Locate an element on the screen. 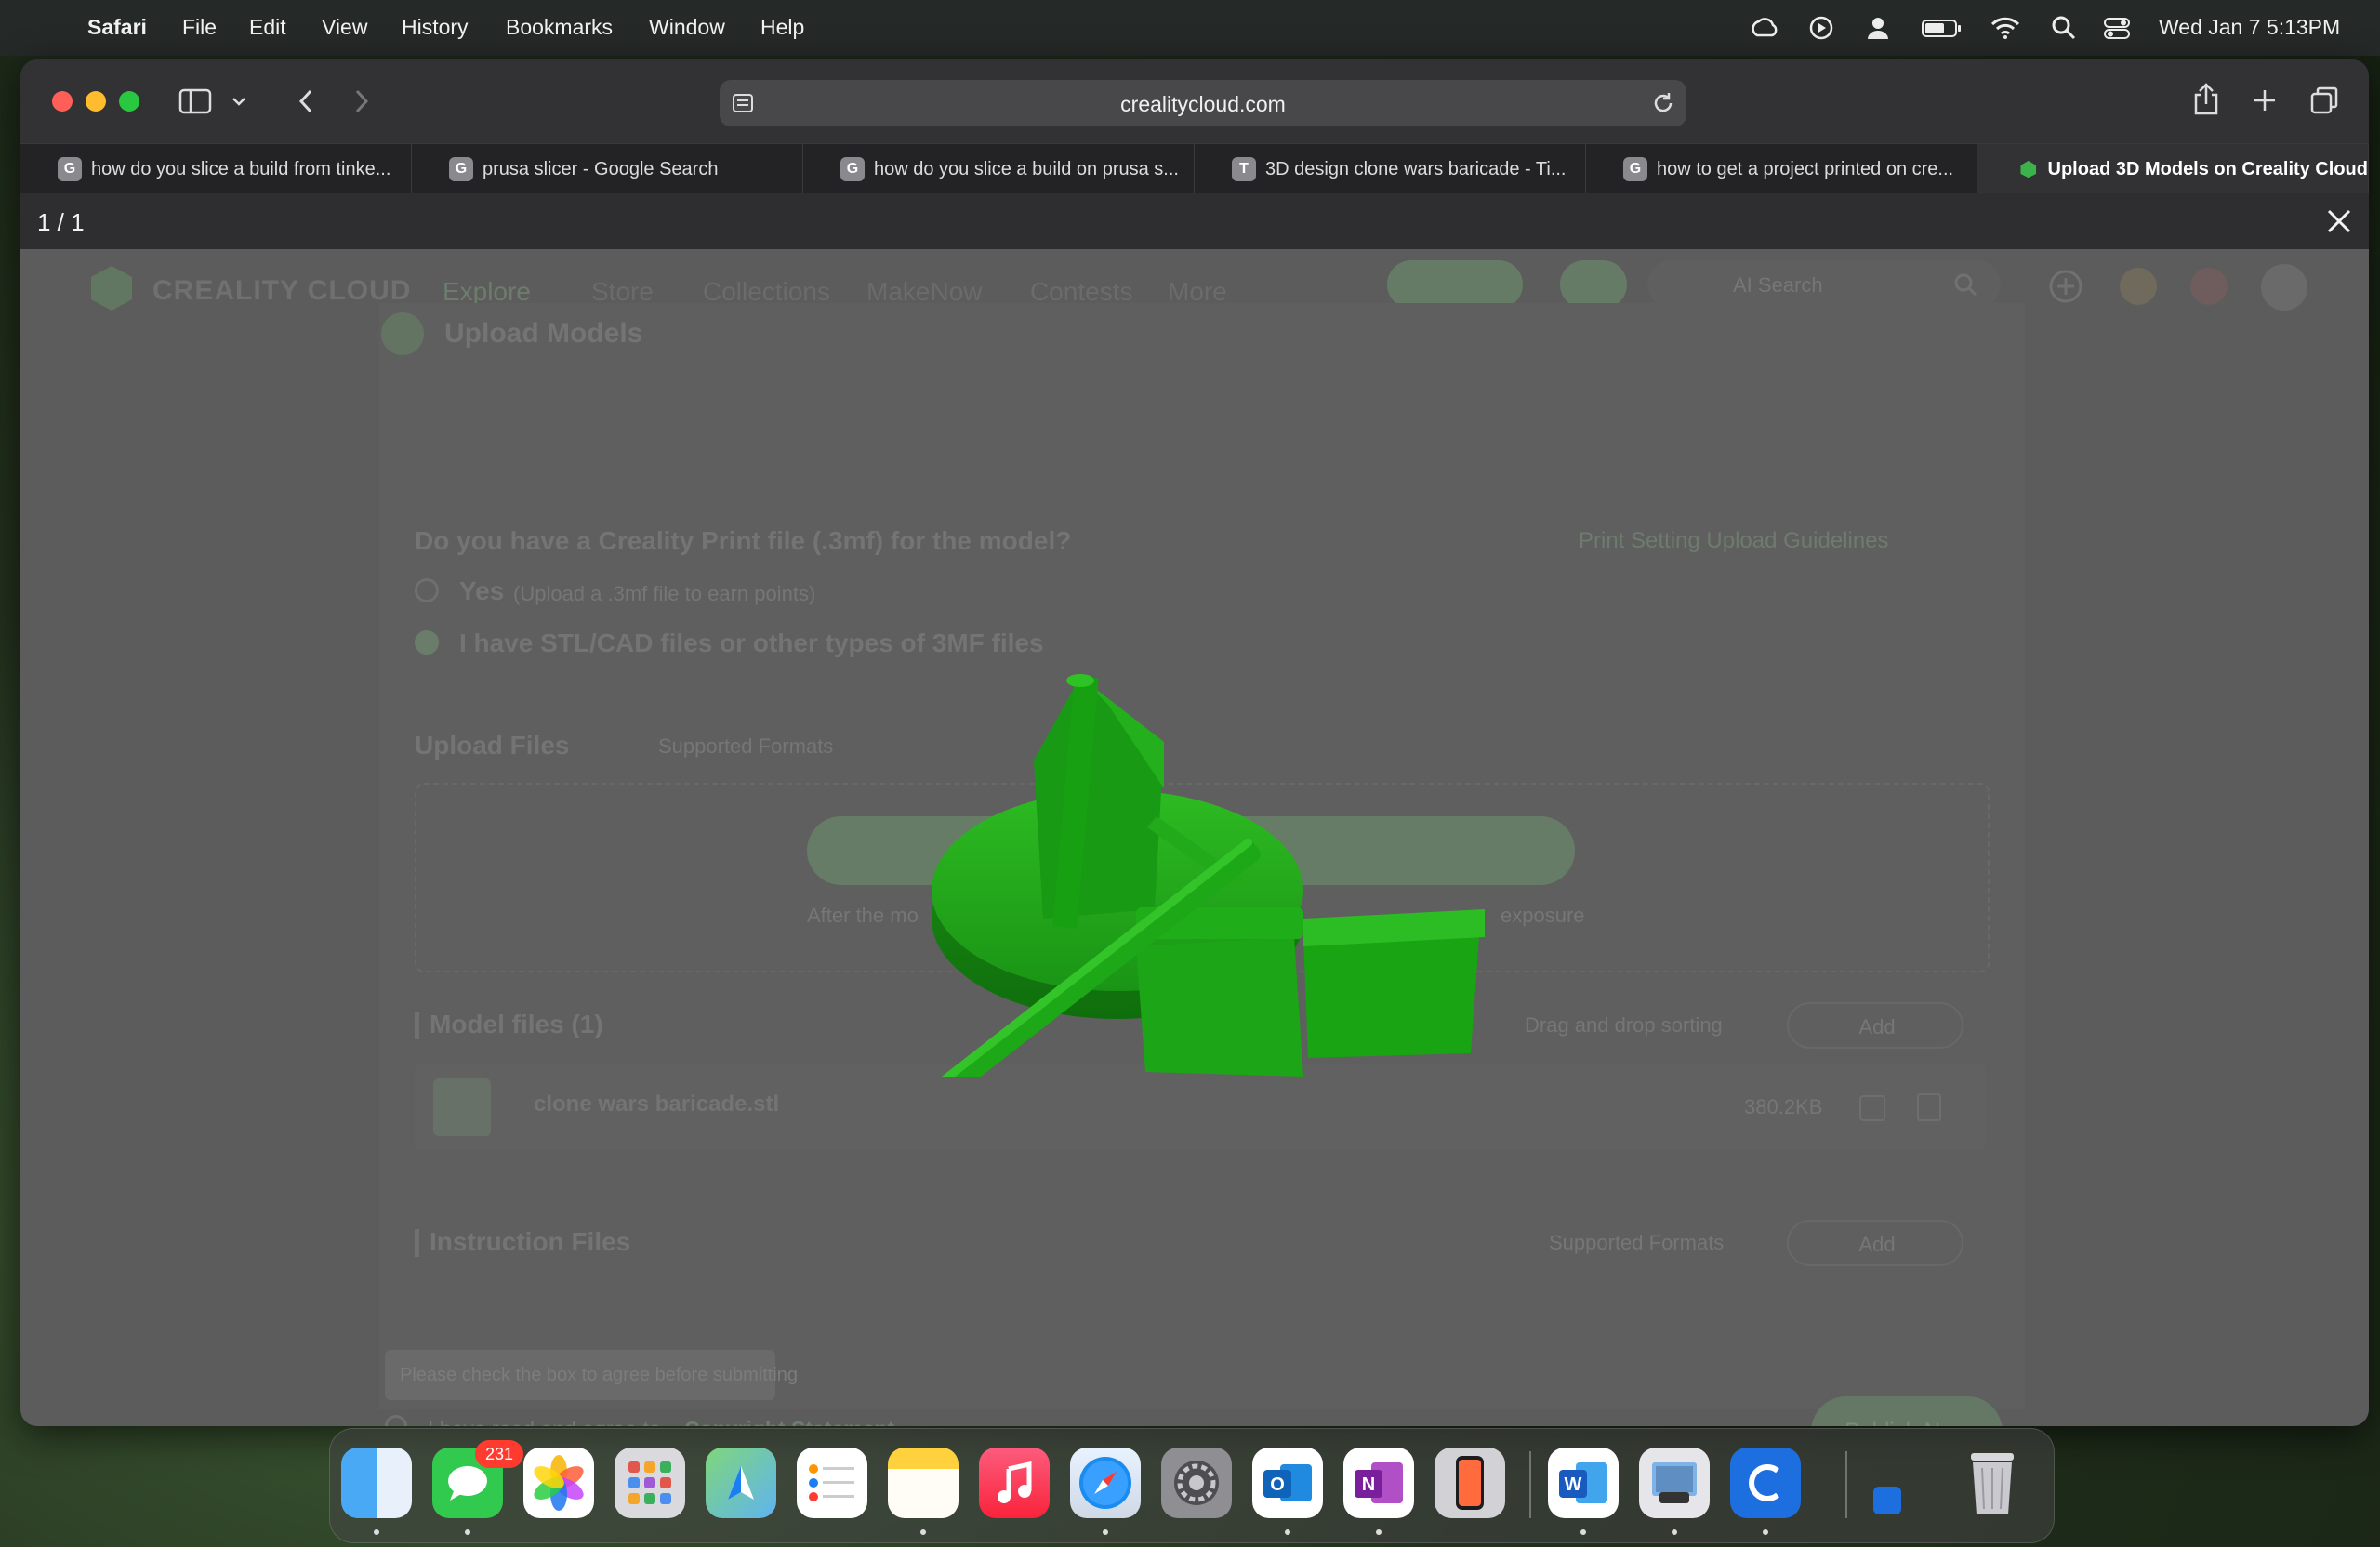 This screenshot has width=2380, height=1547. music-icon is located at coordinates (1014, 1483).